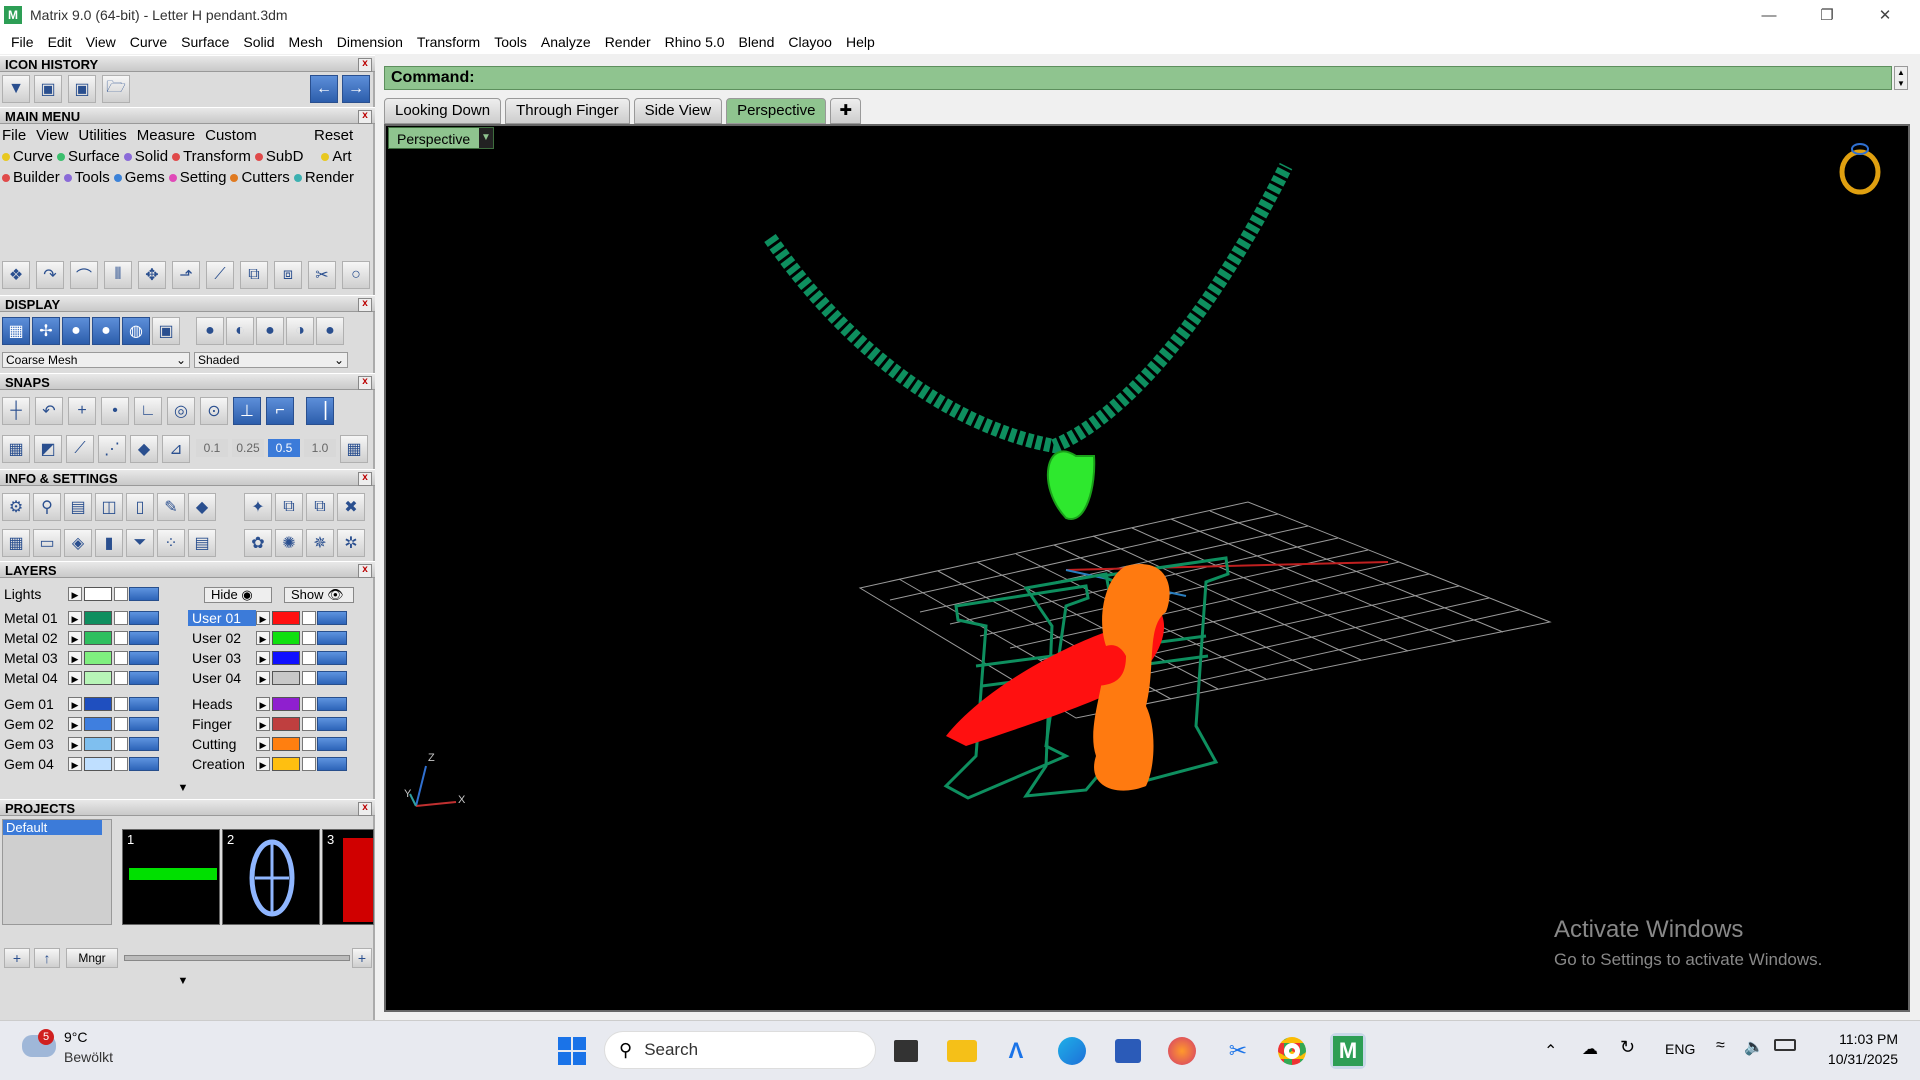  What do you see at coordinates (1769, 15) in the screenshot?
I see `minimize-button: —` at bounding box center [1769, 15].